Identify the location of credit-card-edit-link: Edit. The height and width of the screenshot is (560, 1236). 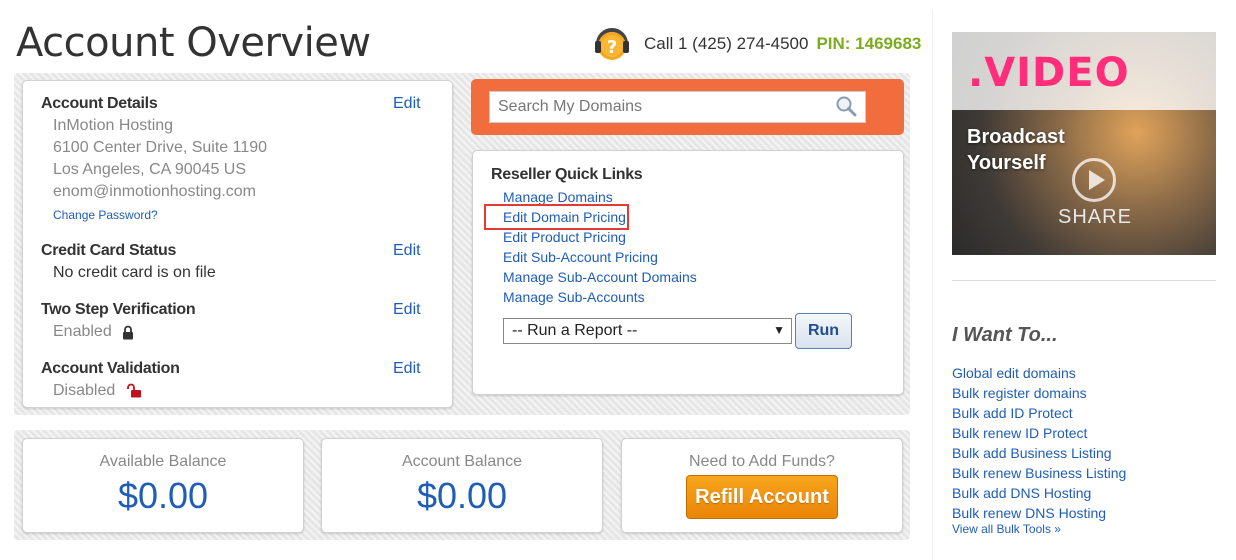
(407, 251).